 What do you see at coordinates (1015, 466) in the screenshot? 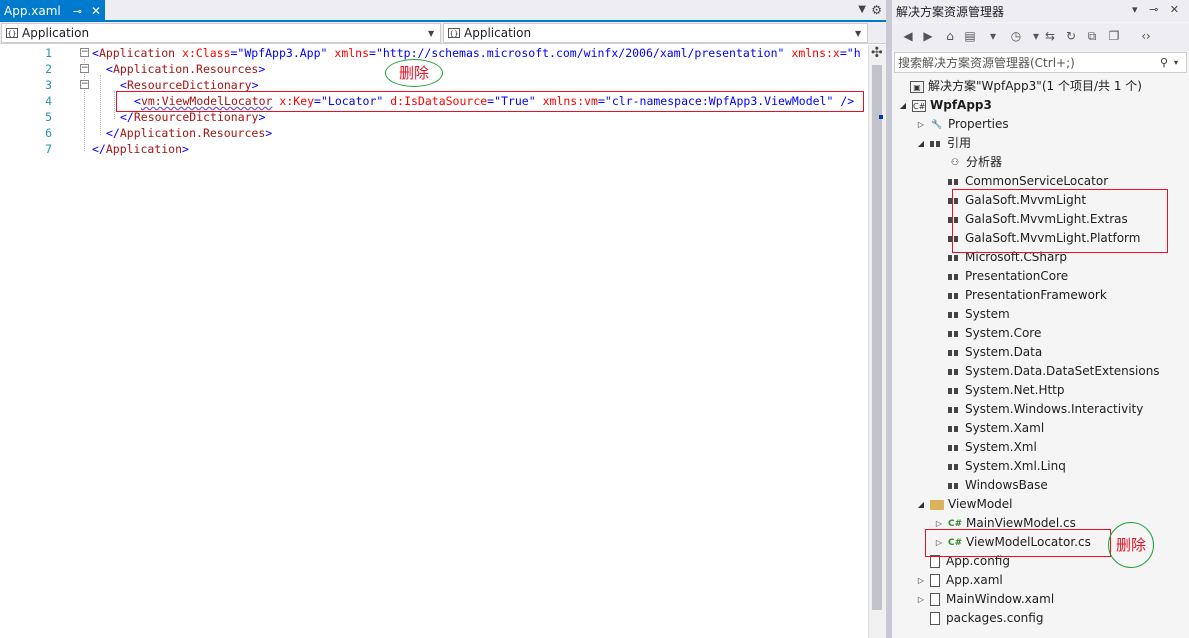
I see `tree-item-label: System.Xml.Linq` at bounding box center [1015, 466].